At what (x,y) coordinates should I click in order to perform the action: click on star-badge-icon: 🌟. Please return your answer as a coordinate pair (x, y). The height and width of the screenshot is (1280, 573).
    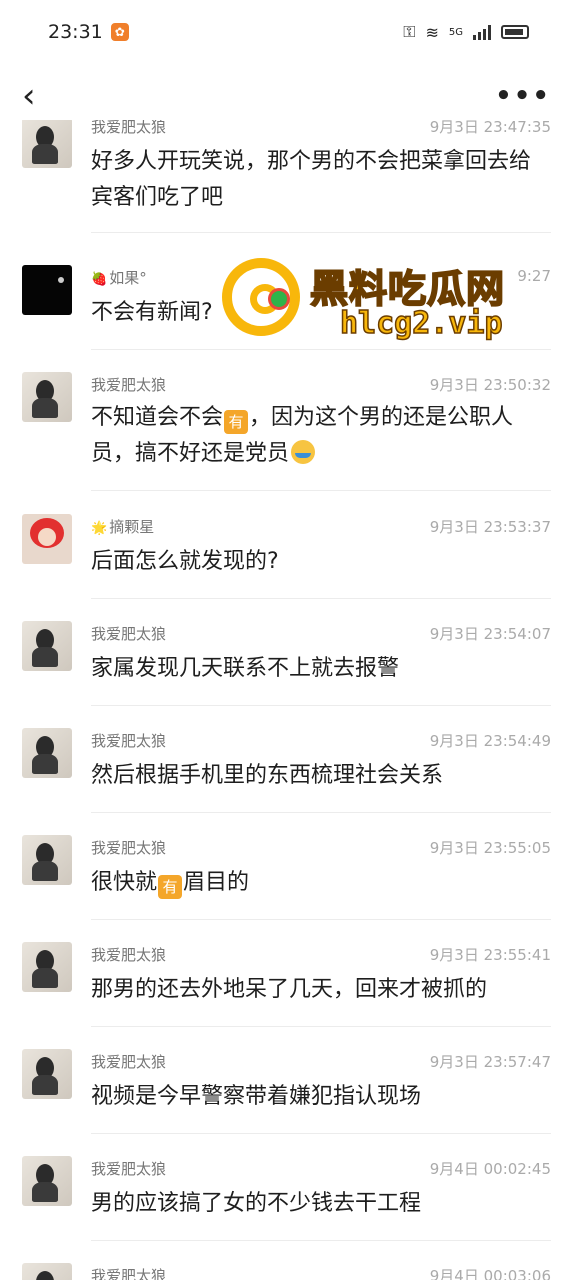
    Looking at the image, I should click on (99, 528).